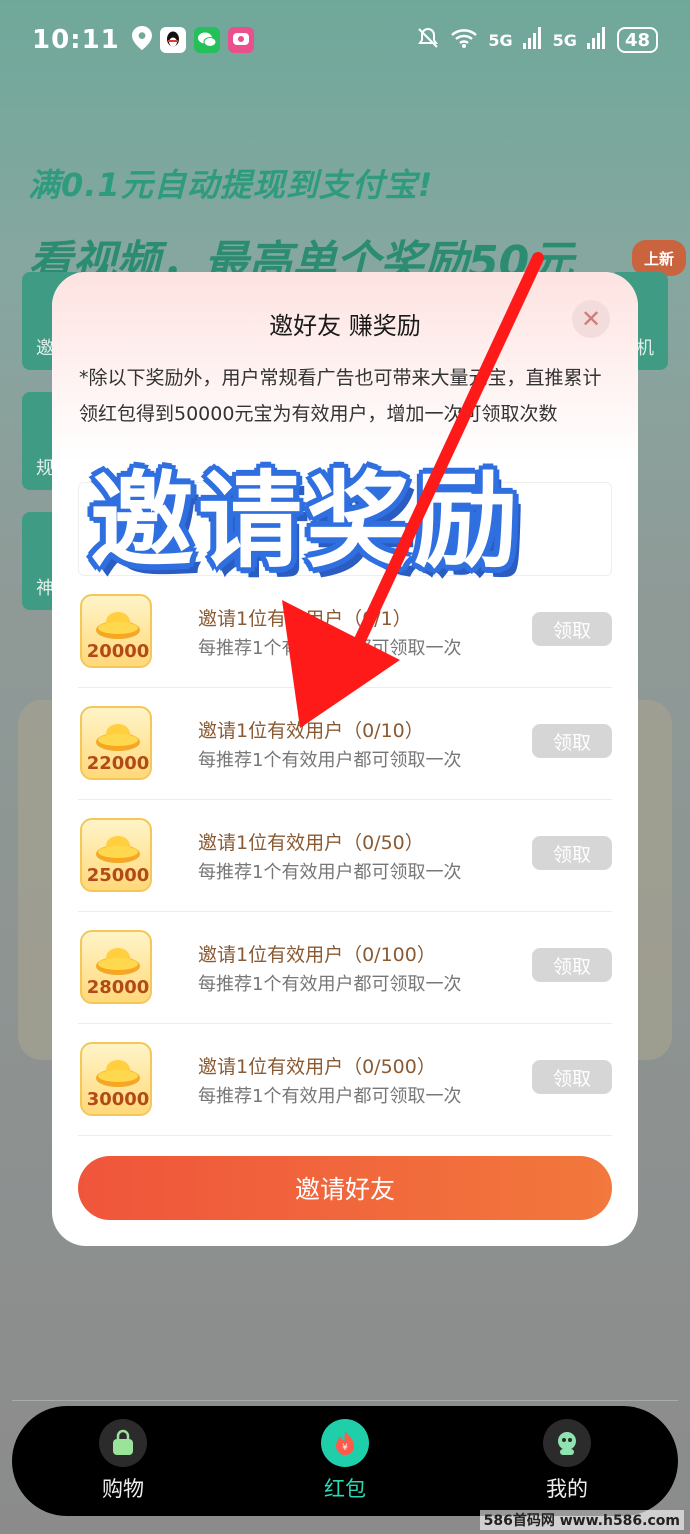 This screenshot has width=690, height=1534. Describe the element at coordinates (345, 40) in the screenshot. I see `status-bar: 10:11 5G 5G 48` at that location.